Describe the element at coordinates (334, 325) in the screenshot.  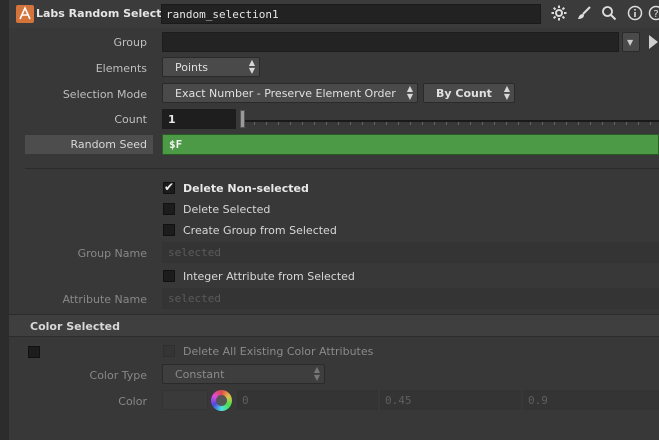
I see `color-selected-section-header: Color Selected` at that location.